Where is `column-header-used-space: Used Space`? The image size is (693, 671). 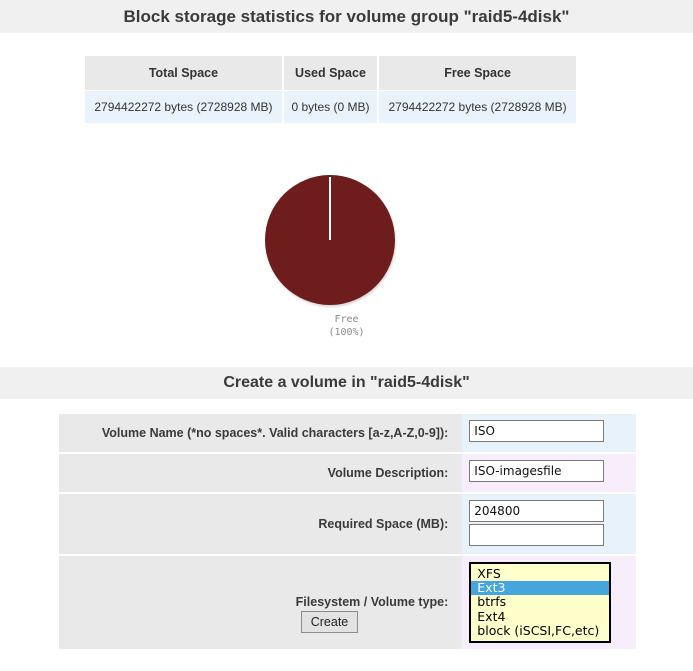 column-header-used-space: Used Space is located at coordinates (330, 73).